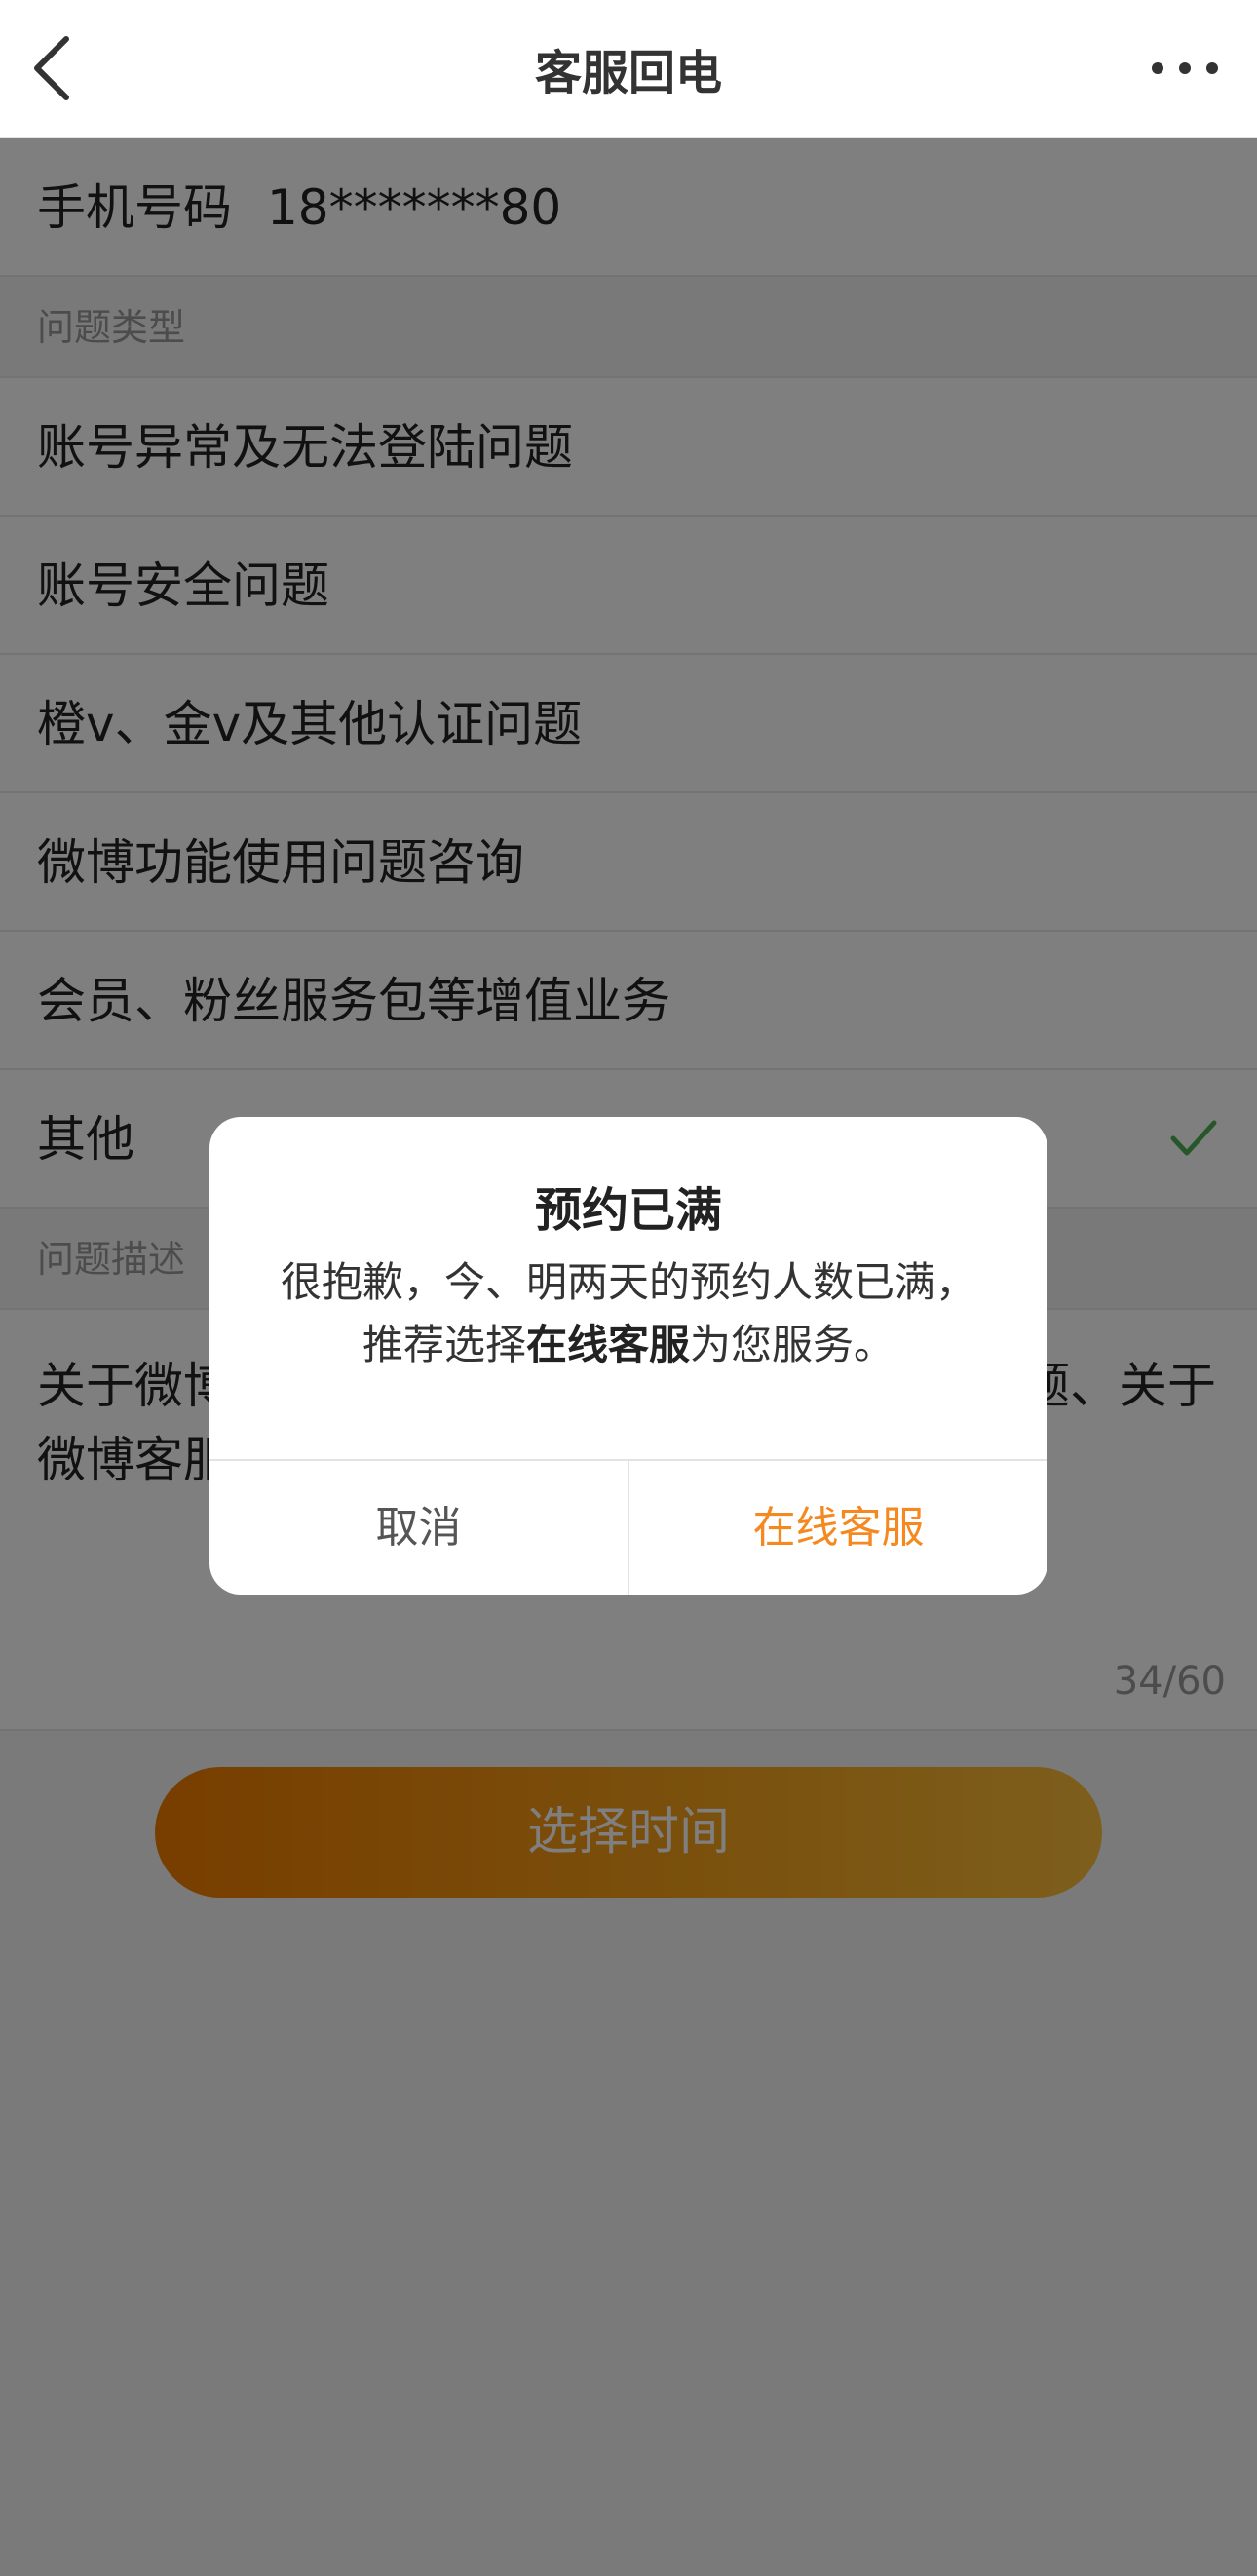  Describe the element at coordinates (419, 1528) in the screenshot. I see `cancel-button: 取消` at that location.